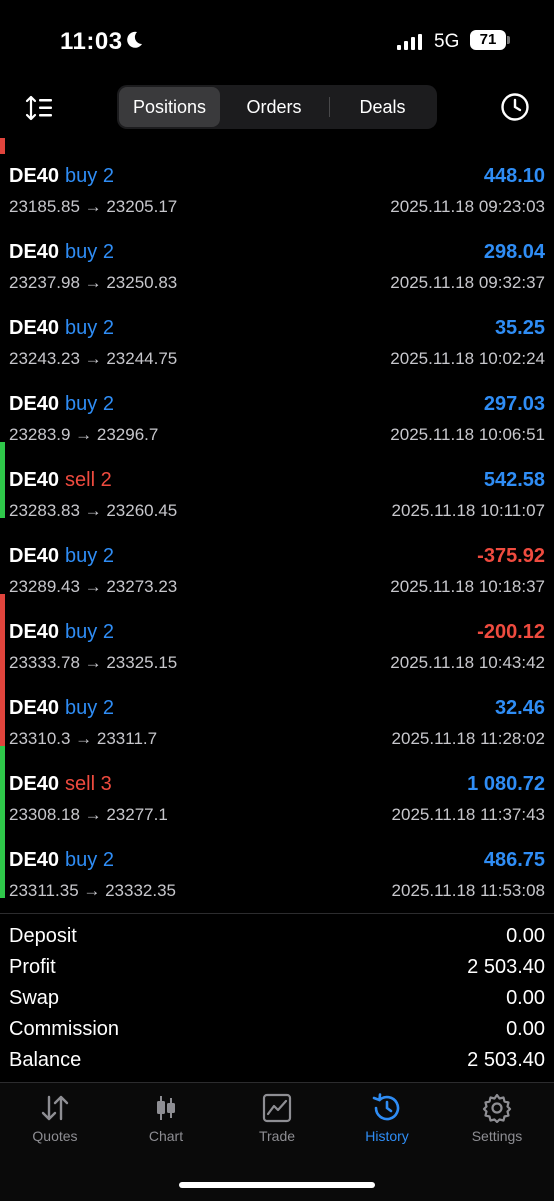 Image resolution: width=554 pixels, height=1201 pixels. I want to click on summary-row: Balance 2 503.40, so click(277, 1062).